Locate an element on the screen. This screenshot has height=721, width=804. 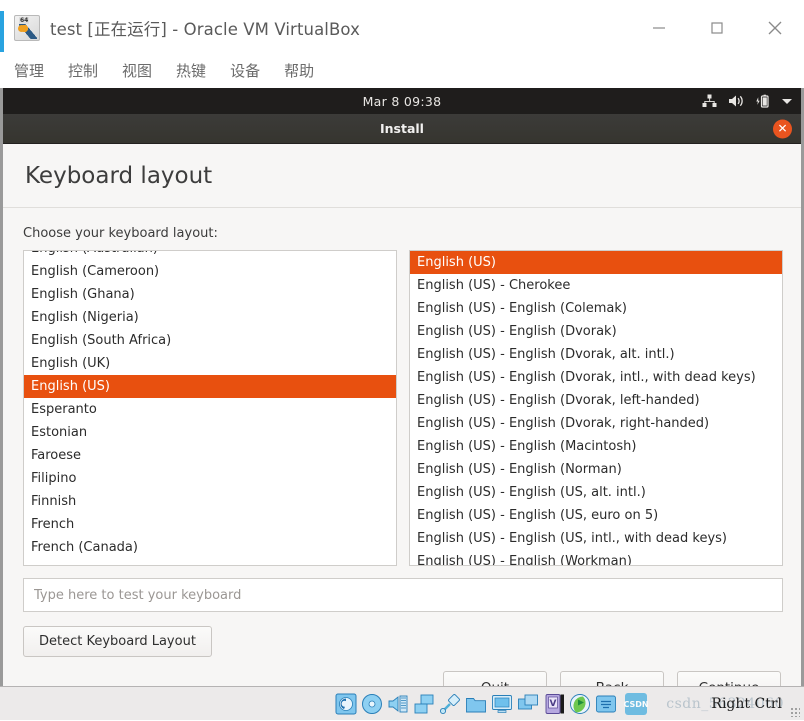
language-item-row: Filipino is located at coordinates (210, 478).